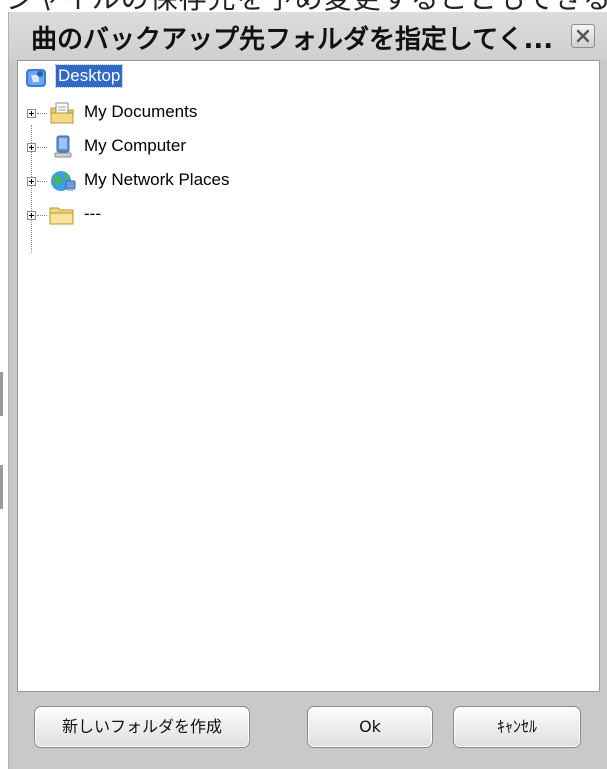 The height and width of the screenshot is (769, 607). Describe the element at coordinates (168, 77) in the screenshot. I see `tree-item-desktop: Desktop` at that location.